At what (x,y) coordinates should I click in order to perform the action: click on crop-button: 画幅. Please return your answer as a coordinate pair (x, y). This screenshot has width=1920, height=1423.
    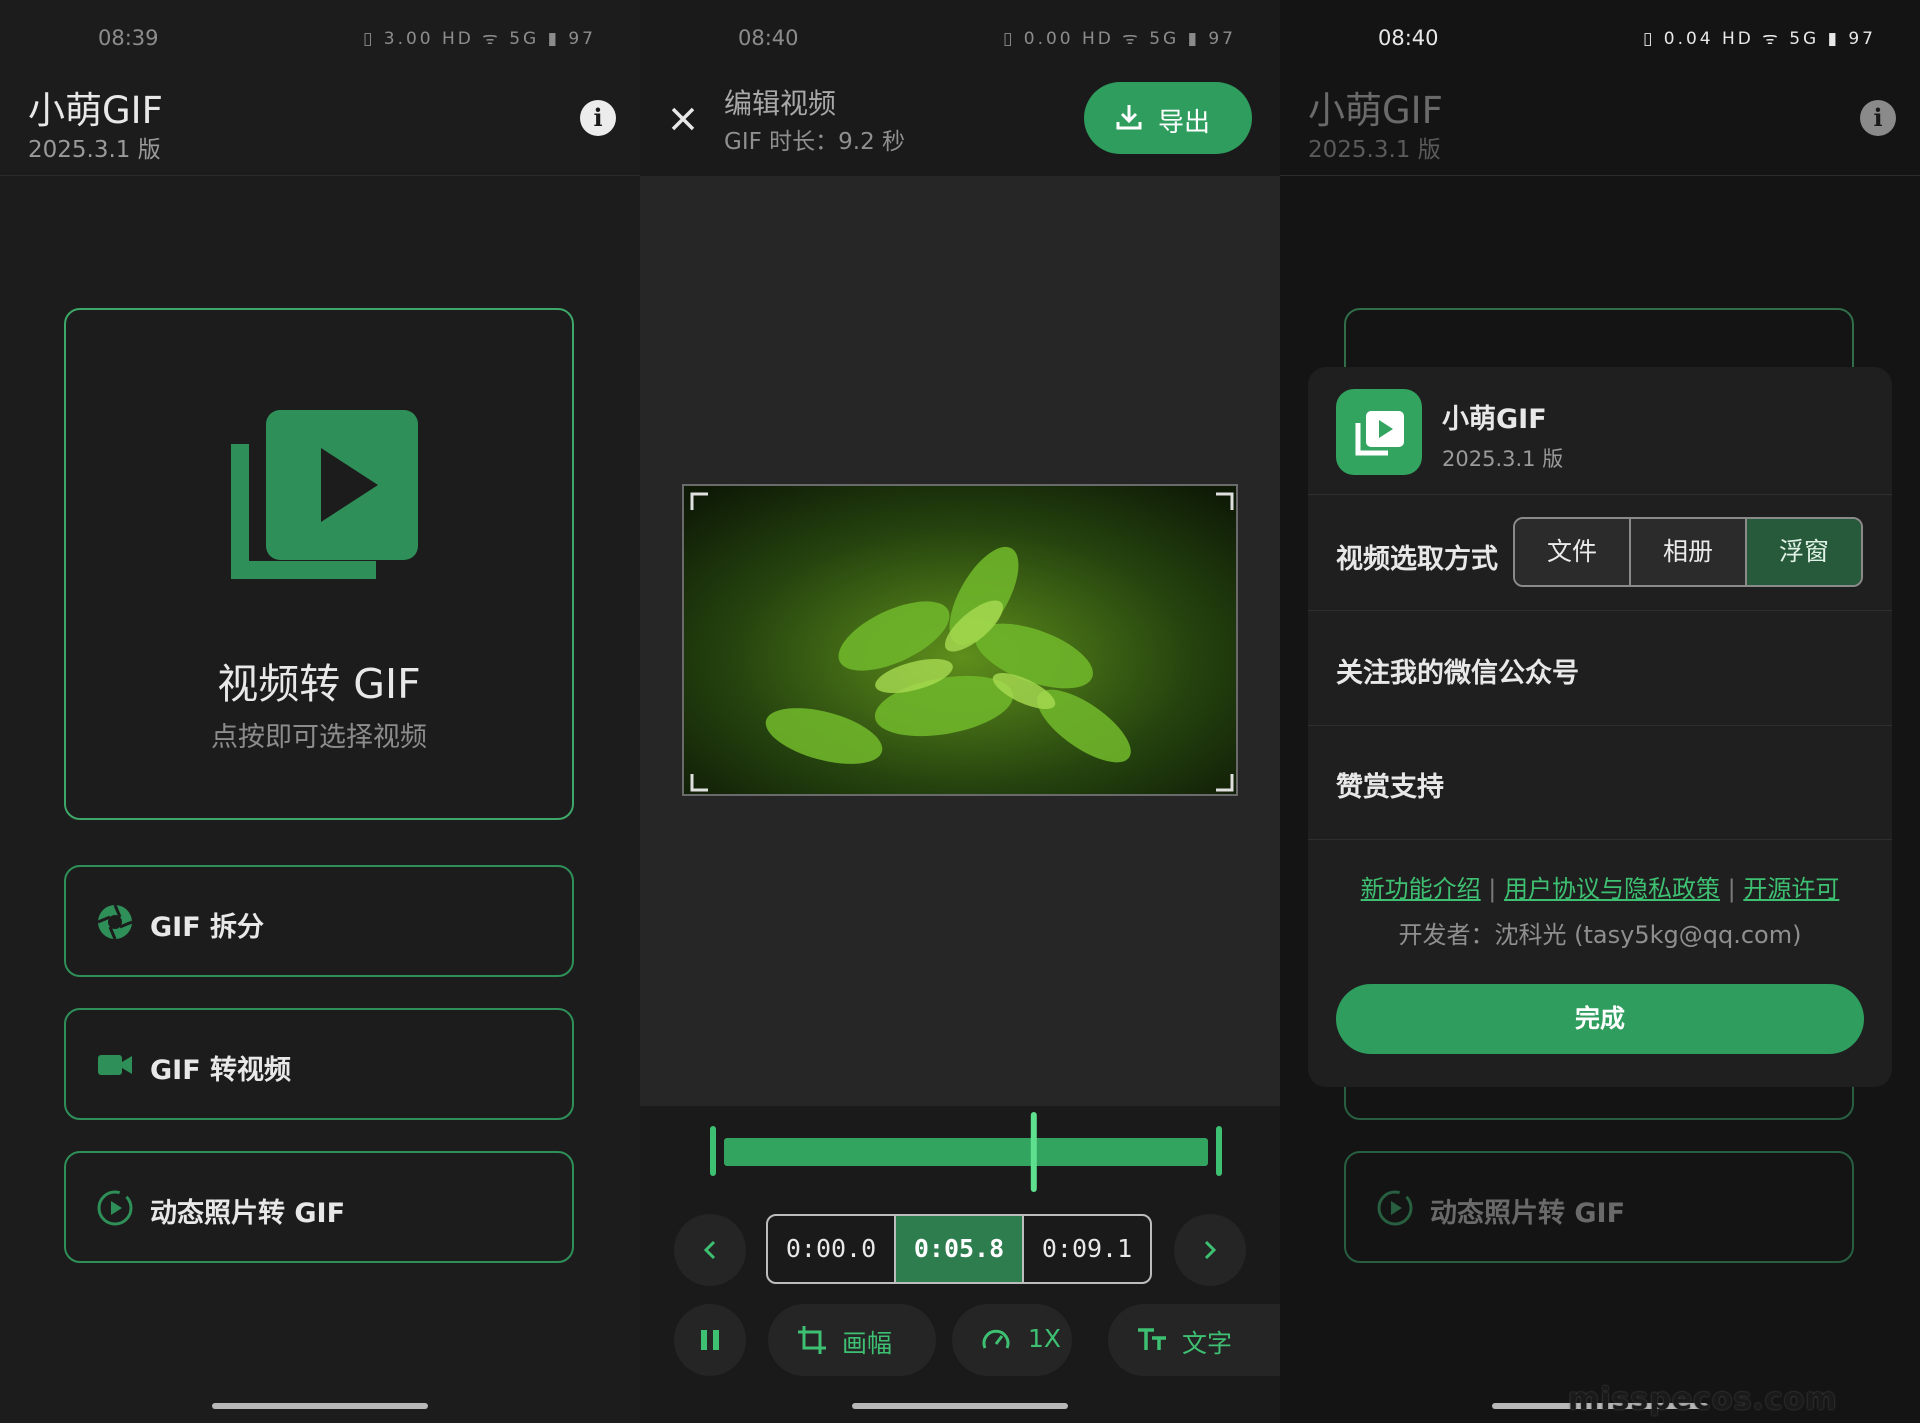
    Looking at the image, I should click on (852, 1340).